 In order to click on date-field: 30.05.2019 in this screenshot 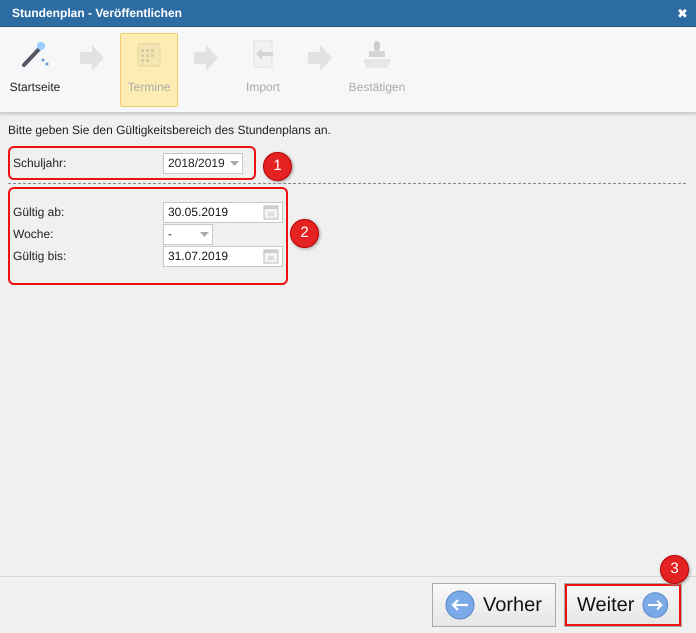, I will do `click(223, 212)`.